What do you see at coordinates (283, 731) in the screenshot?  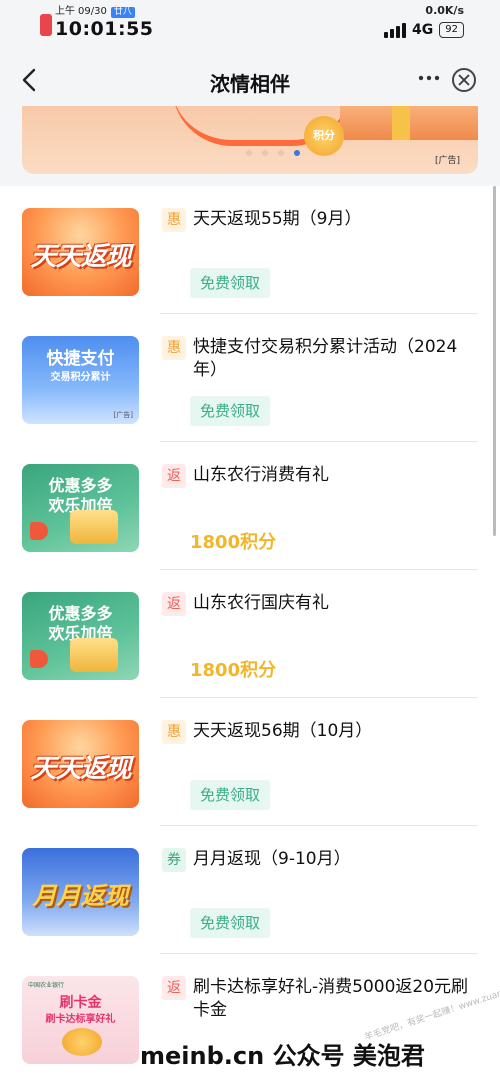 I see `item-title: 天天返现56期（10月）` at bounding box center [283, 731].